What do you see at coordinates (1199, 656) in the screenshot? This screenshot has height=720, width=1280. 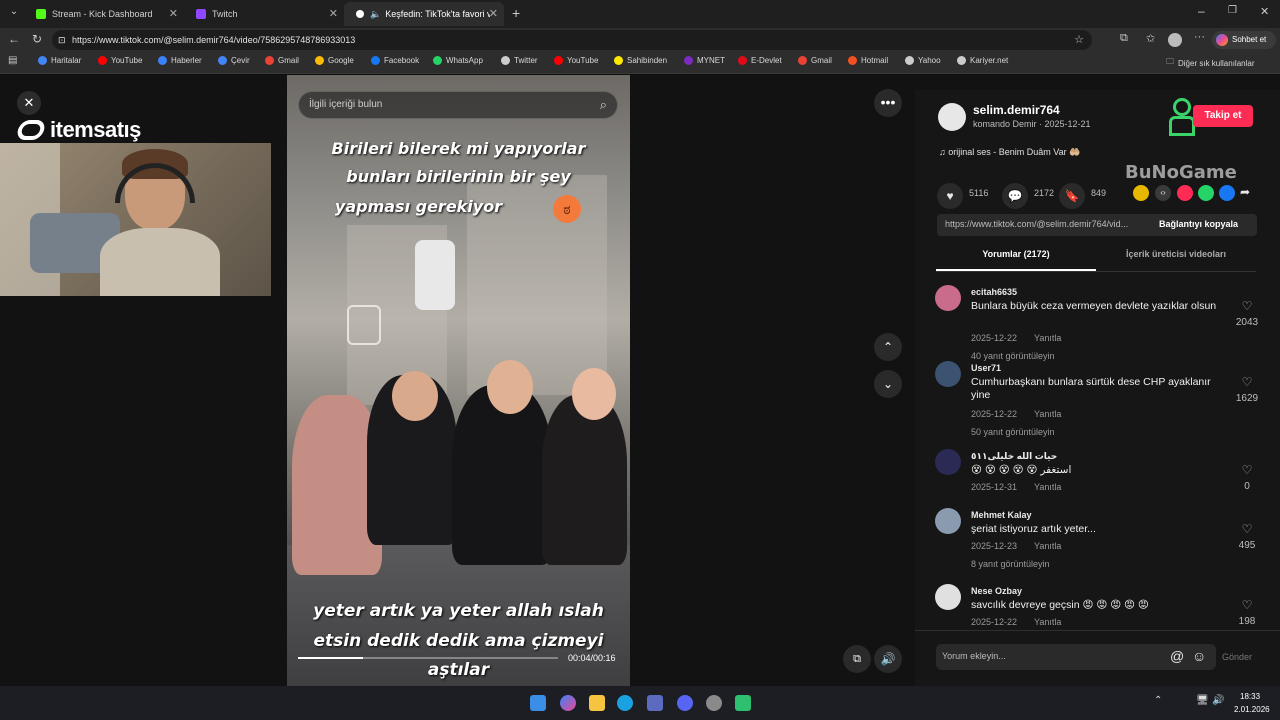 I see `emoji-icon: ☺` at bounding box center [1199, 656].